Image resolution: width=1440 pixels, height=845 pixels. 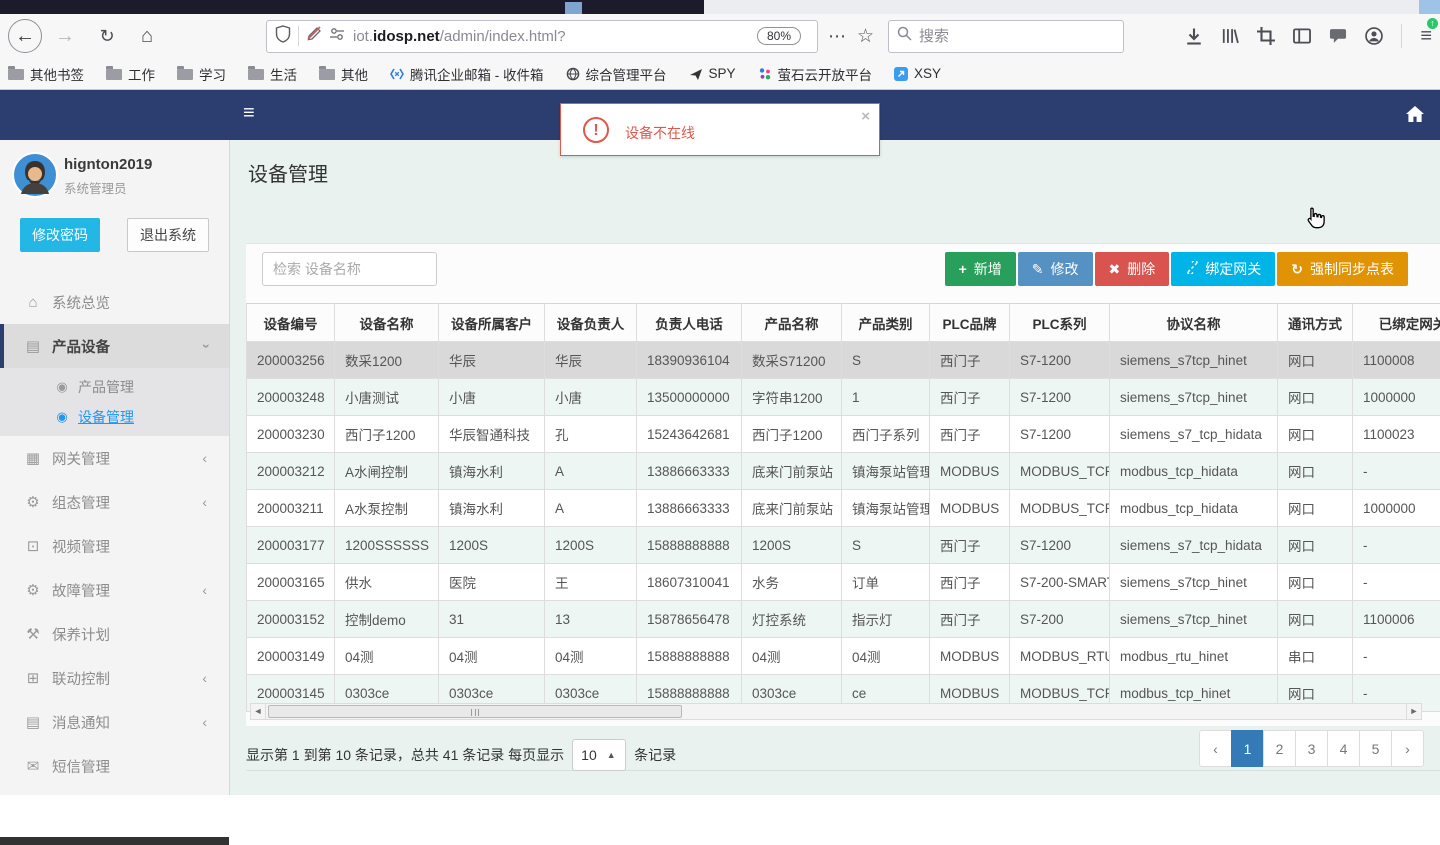 I want to click on browser-active-tab, so click(x=352, y=7).